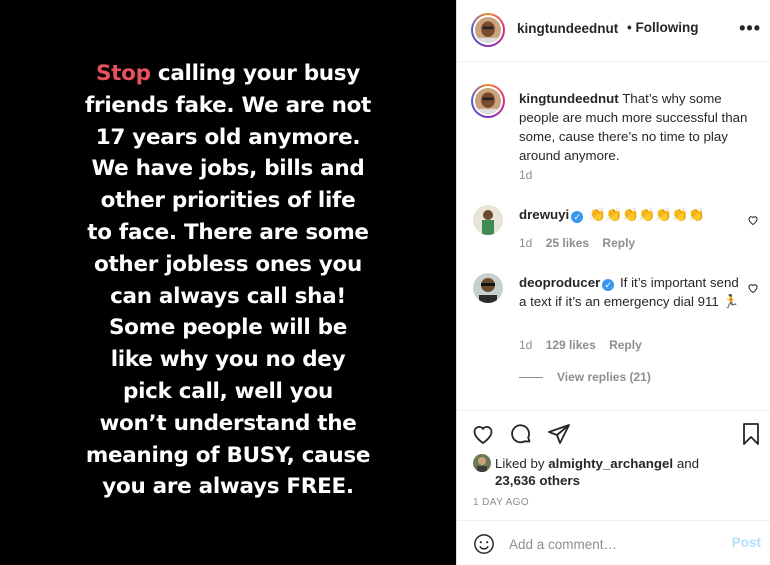  I want to click on image-line: friends fake. We are not, so click(228, 105).